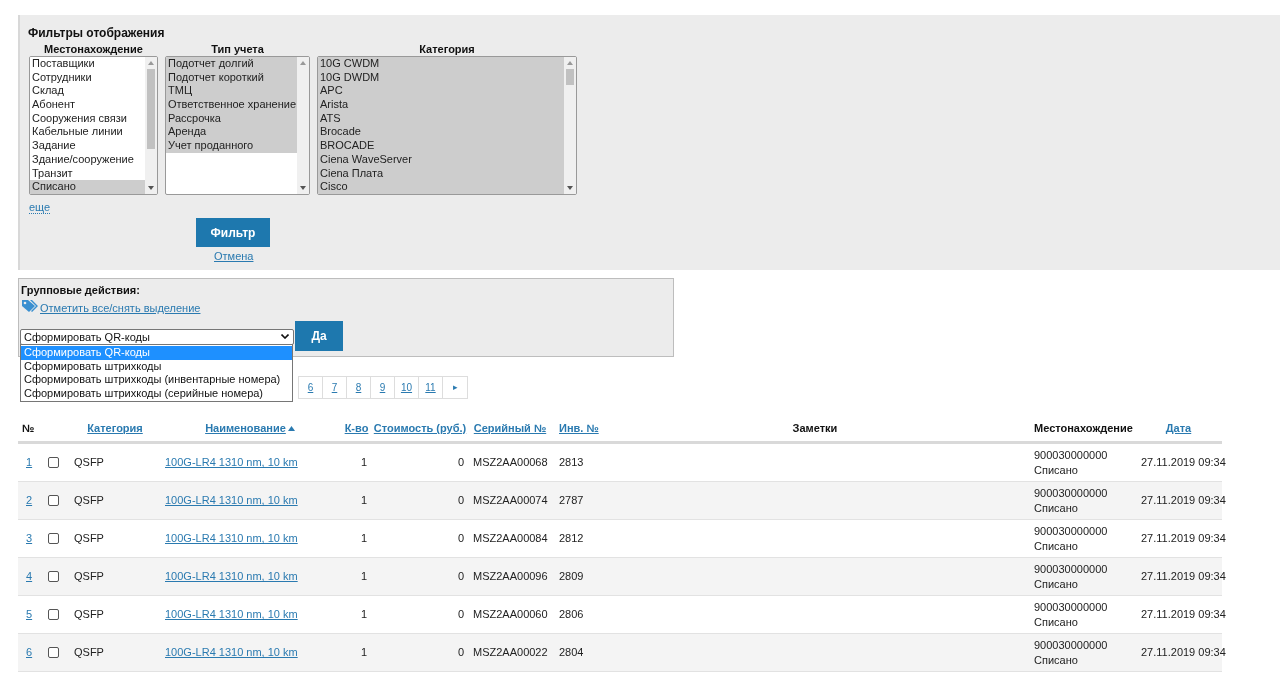  What do you see at coordinates (231, 146) in the screenshot?
I see `list-option: Учет проданного` at bounding box center [231, 146].